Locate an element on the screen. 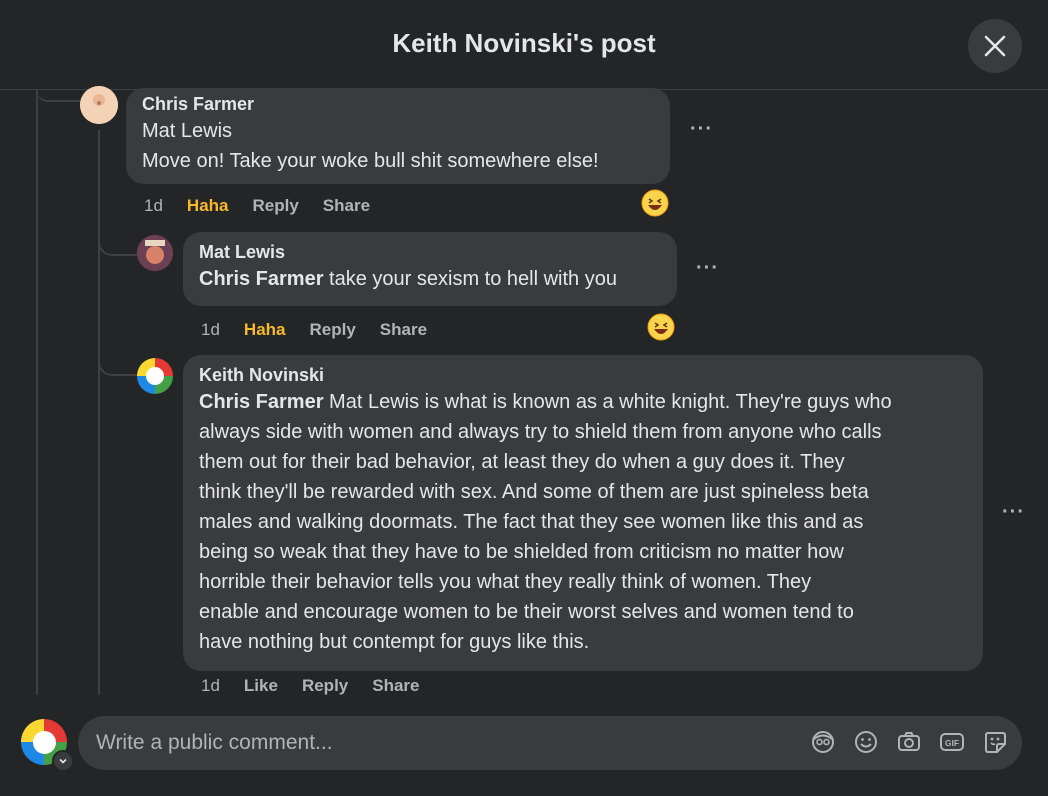  avatar-sticker-icon is located at coordinates (823, 742).